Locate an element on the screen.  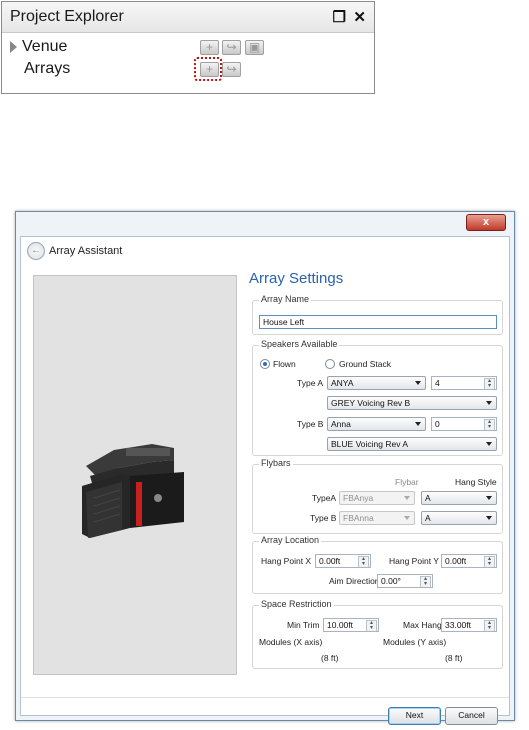
array-settings-title: Array Settings is located at coordinates (296, 278).